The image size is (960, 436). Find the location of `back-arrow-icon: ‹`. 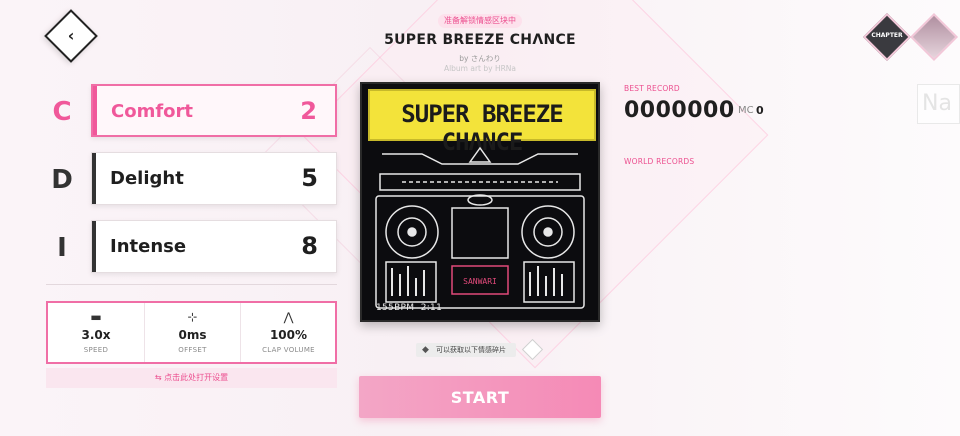

back-arrow-icon: ‹ is located at coordinates (71, 36).